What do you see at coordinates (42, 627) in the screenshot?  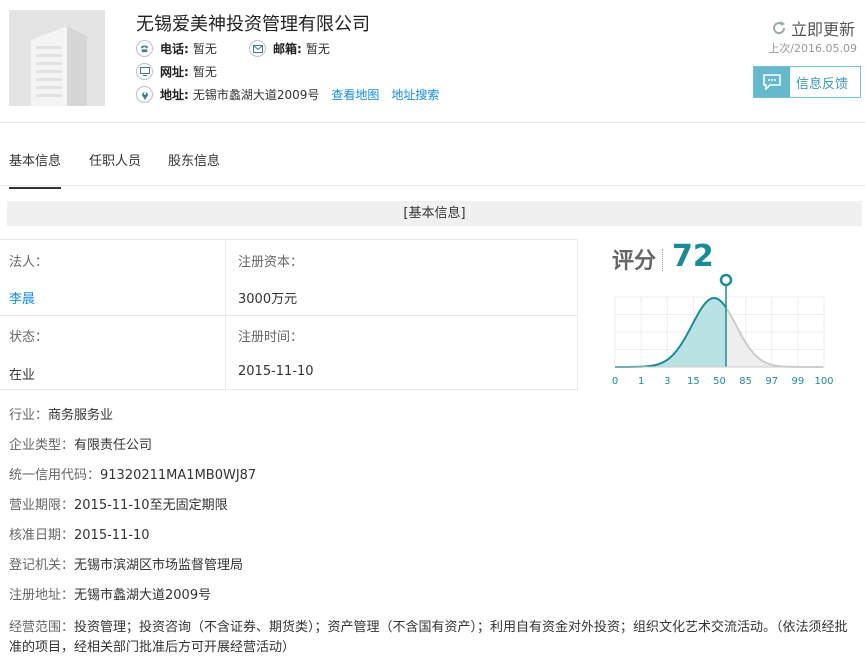 I see `business-scope-key: 经营范围：` at bounding box center [42, 627].